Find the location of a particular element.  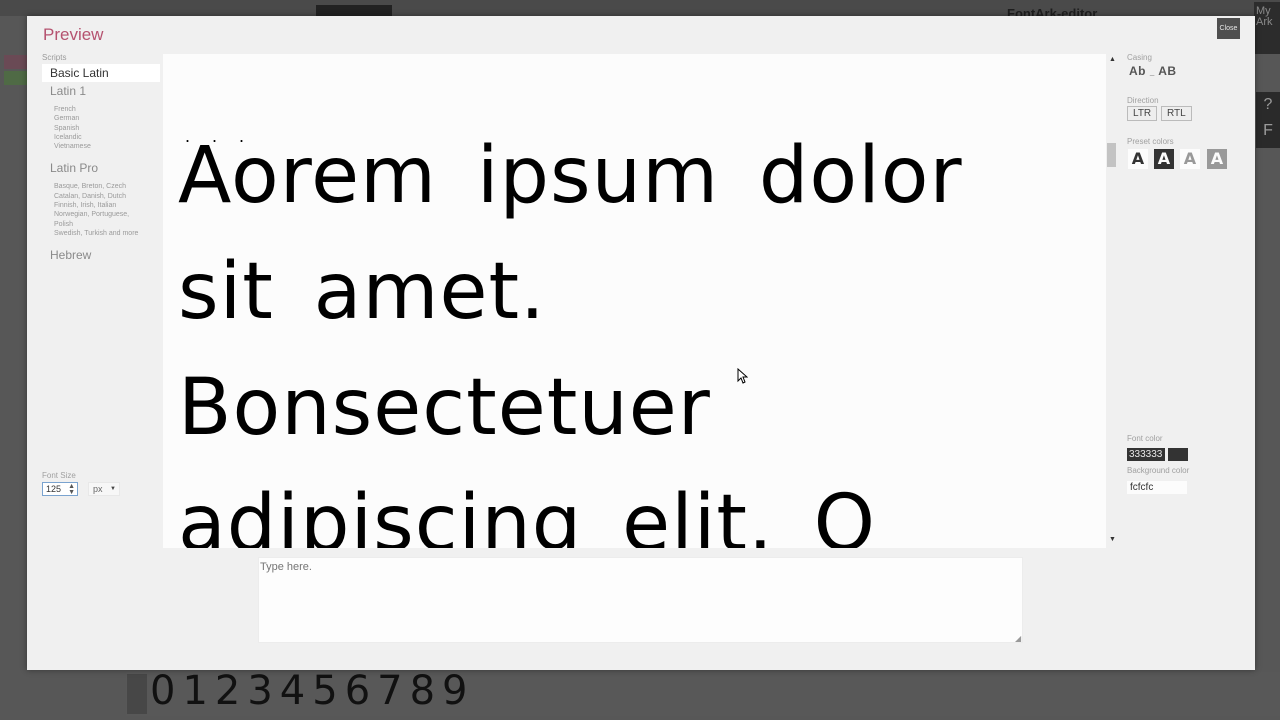

background-button is located at coordinates (137, 694).